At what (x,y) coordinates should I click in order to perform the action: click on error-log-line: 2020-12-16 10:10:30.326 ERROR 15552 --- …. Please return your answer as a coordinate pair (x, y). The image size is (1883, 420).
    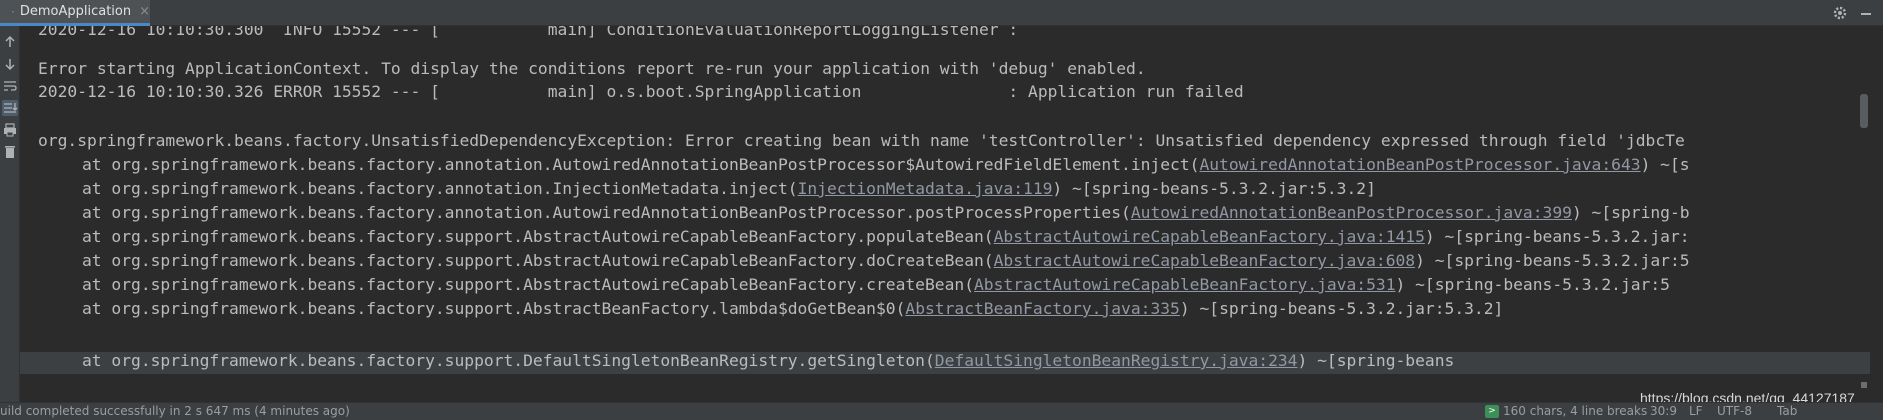
    Looking at the image, I should click on (641, 91).